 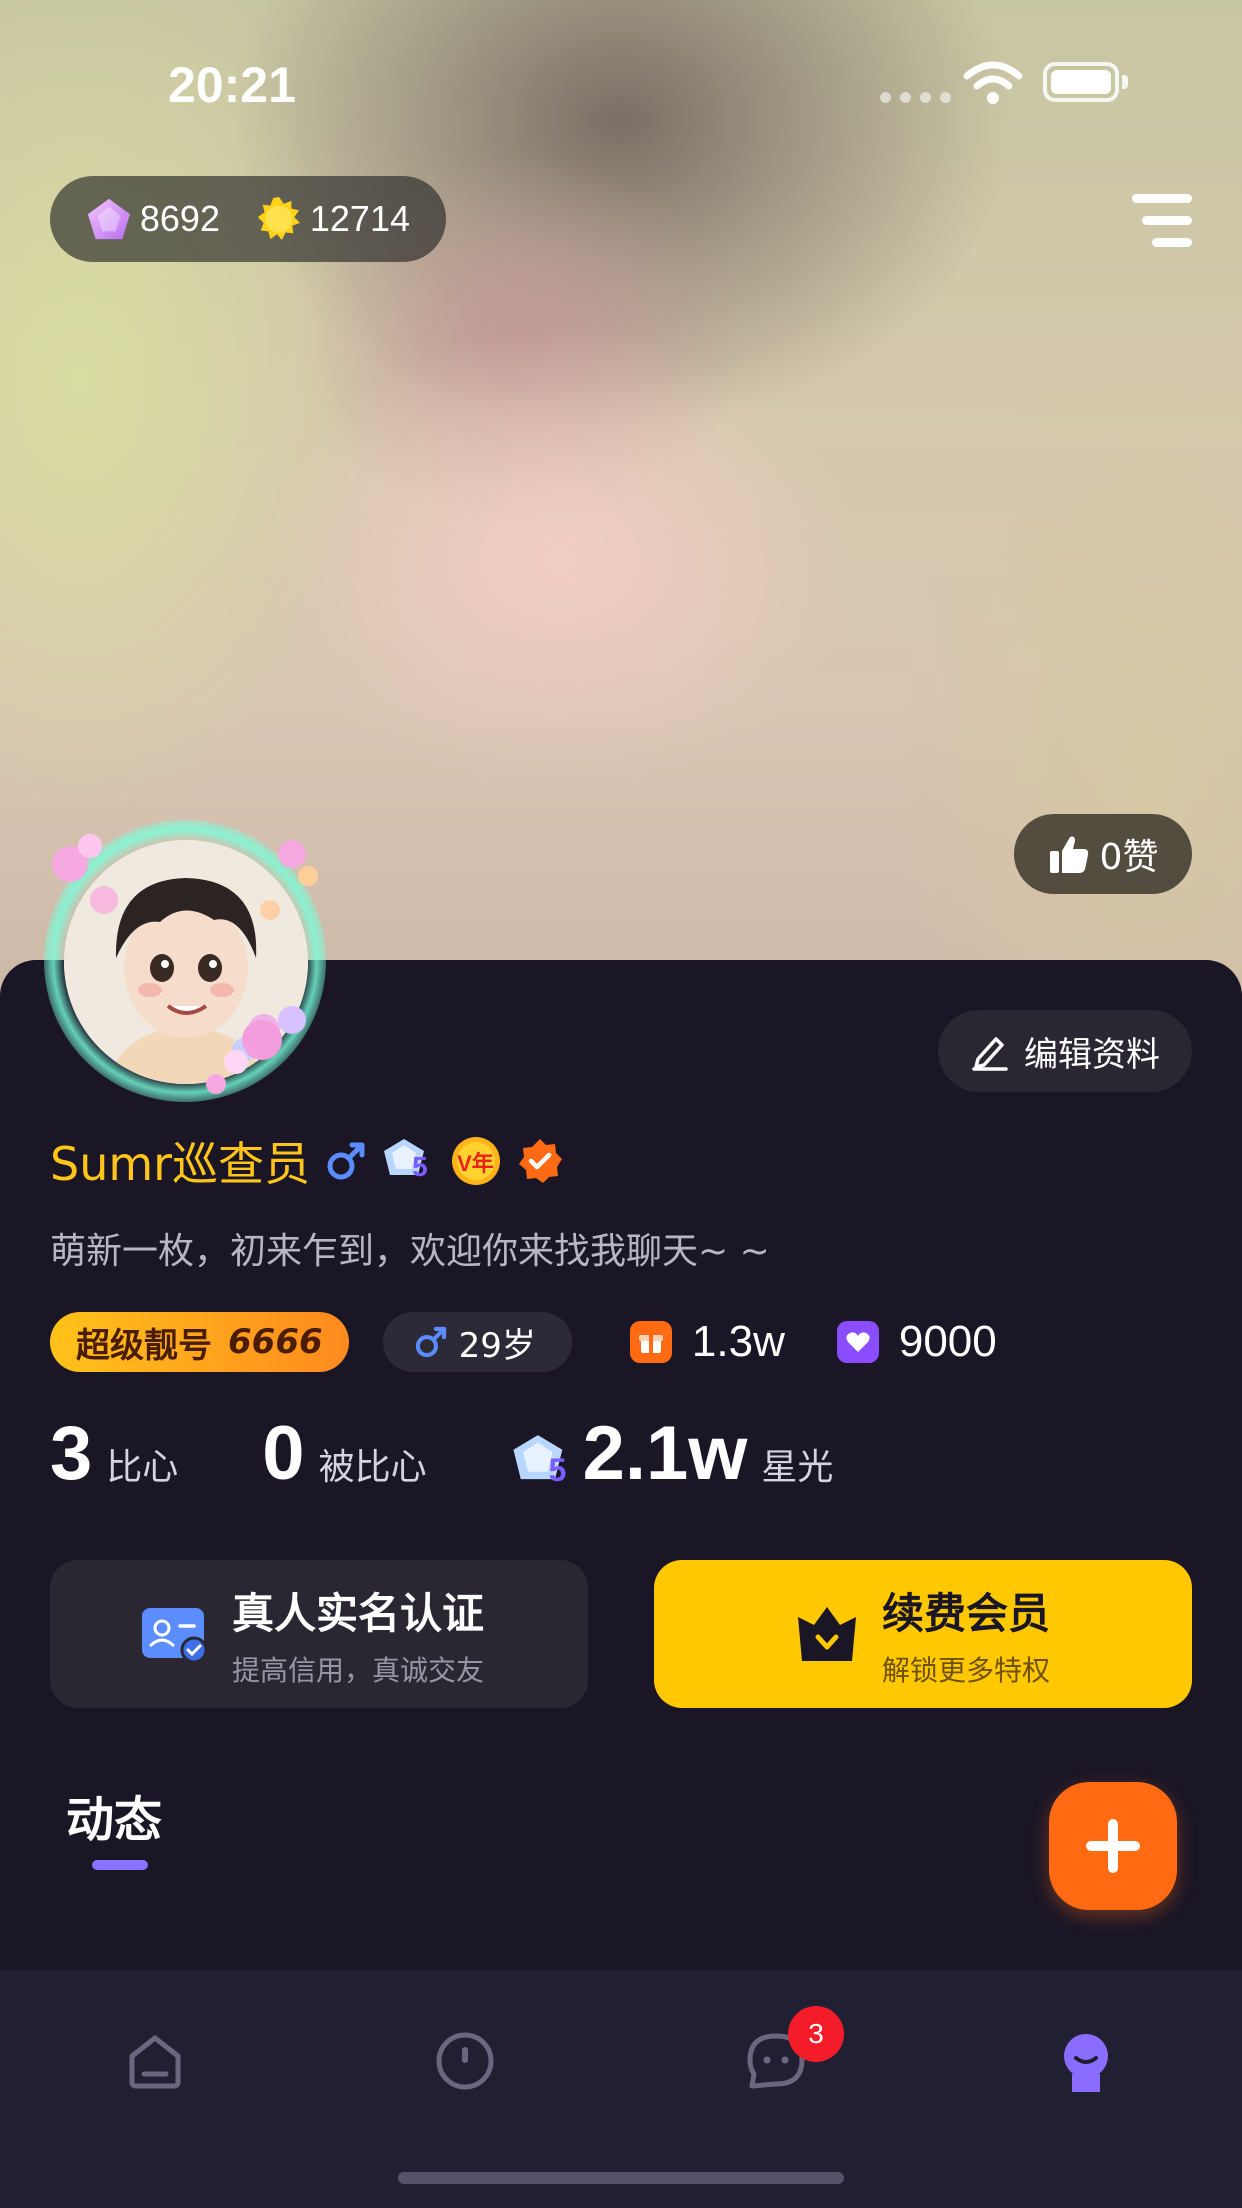 I want to click on wifi-icon, so click(x=993, y=82).